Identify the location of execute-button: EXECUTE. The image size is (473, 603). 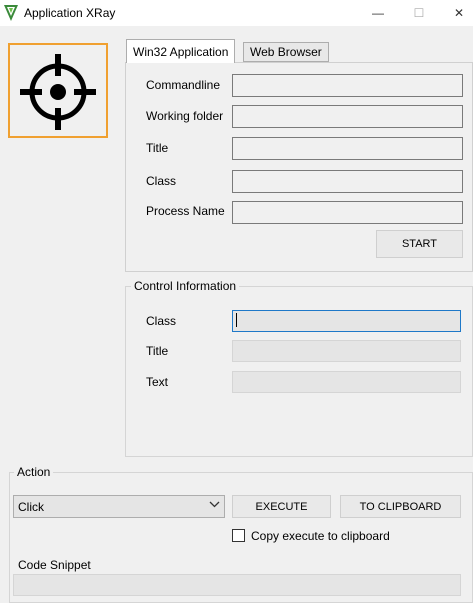
(281, 506).